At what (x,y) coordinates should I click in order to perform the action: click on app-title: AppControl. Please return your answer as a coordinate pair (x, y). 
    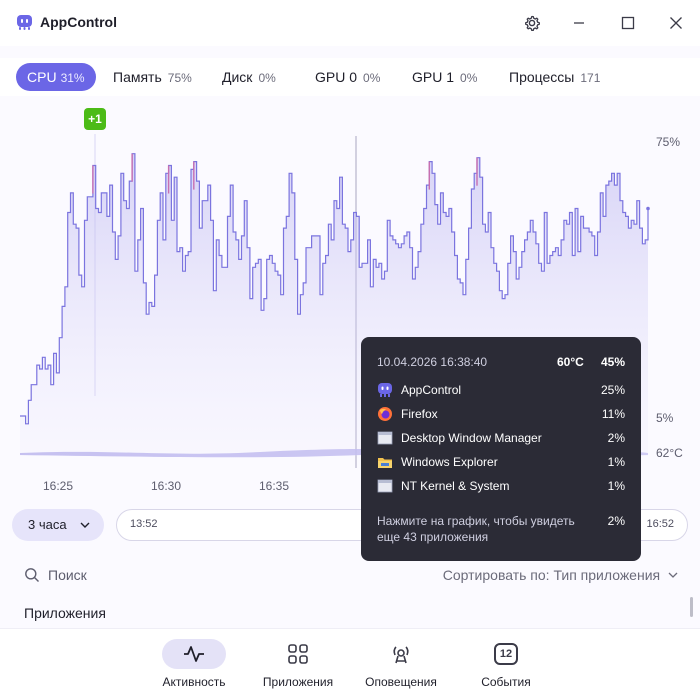
    Looking at the image, I should click on (78, 22).